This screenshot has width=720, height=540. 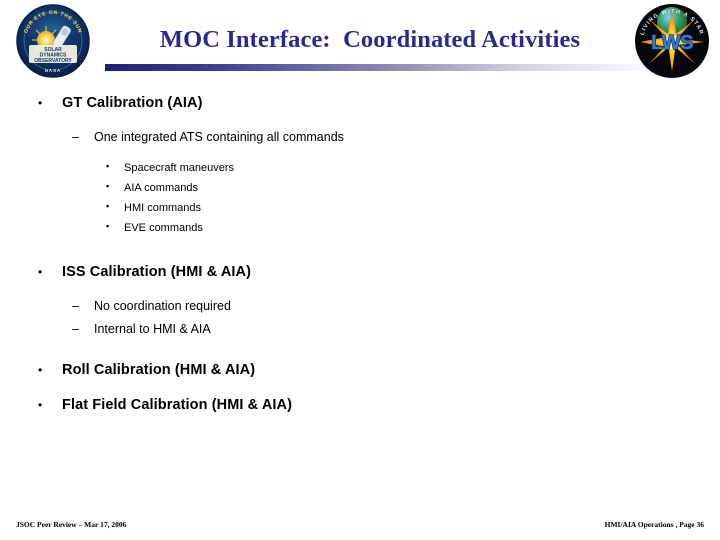 What do you see at coordinates (152, 329) in the screenshot?
I see `sub-bullet-text: Internal to HMI & AIA` at bounding box center [152, 329].